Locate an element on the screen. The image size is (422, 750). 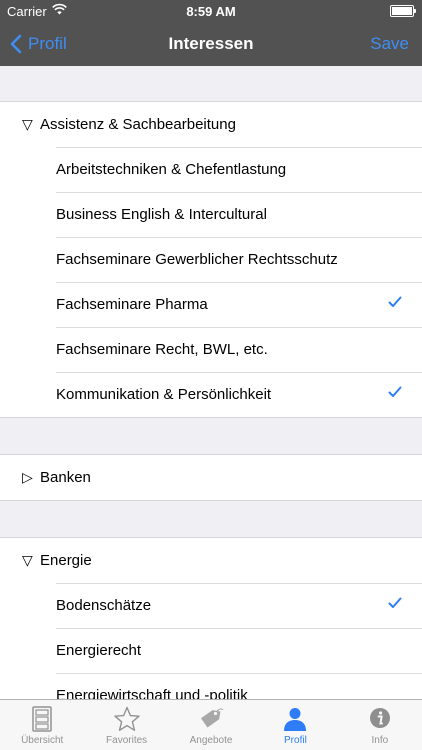
category-header-assistenz: ▽ Assistenz & Sachbearbeitung is located at coordinates (211, 124).